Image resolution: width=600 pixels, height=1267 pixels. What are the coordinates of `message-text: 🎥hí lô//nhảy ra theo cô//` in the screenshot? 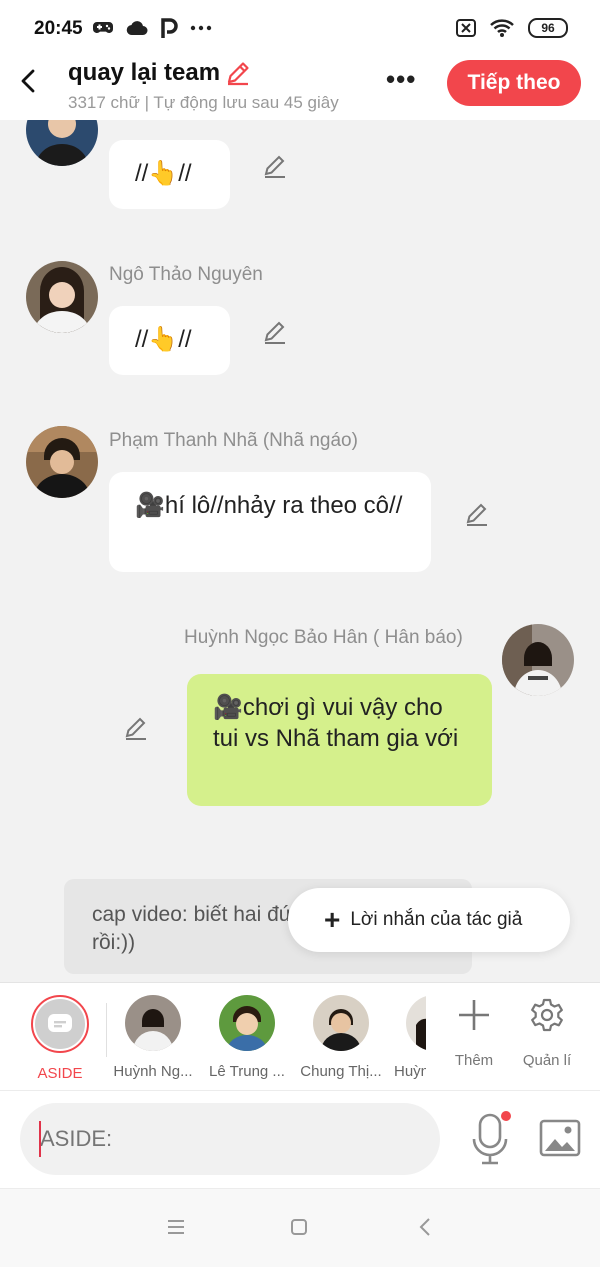 It's located at (269, 505).